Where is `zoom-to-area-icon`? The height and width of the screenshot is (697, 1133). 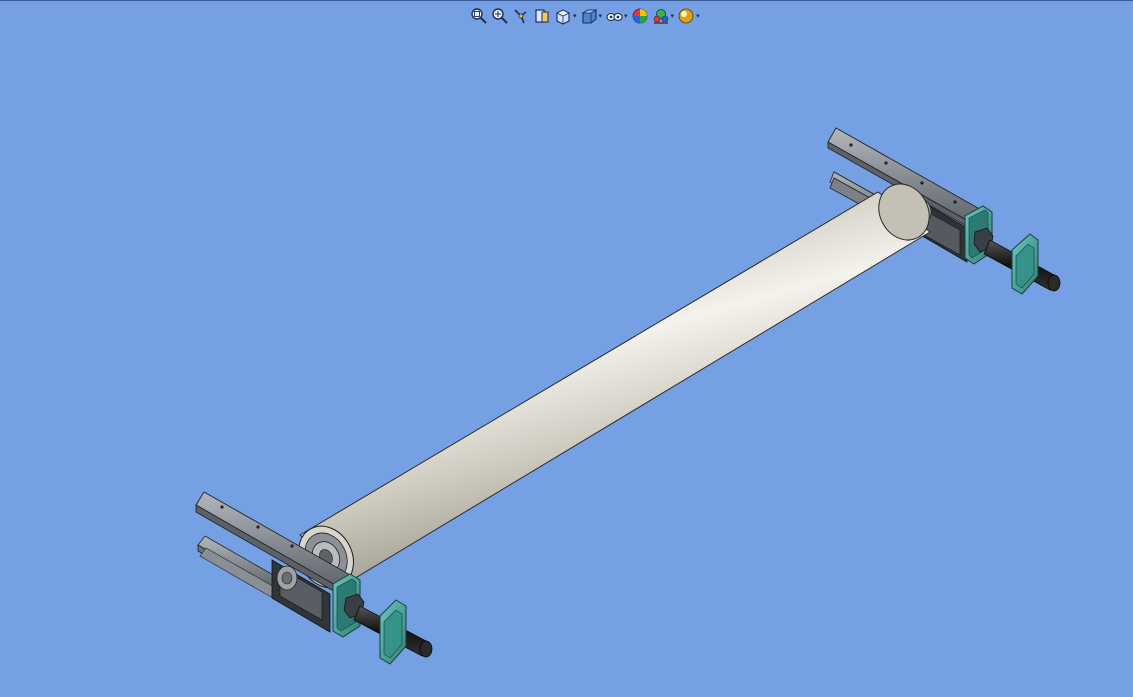
zoom-to-area-icon is located at coordinates (500, 16).